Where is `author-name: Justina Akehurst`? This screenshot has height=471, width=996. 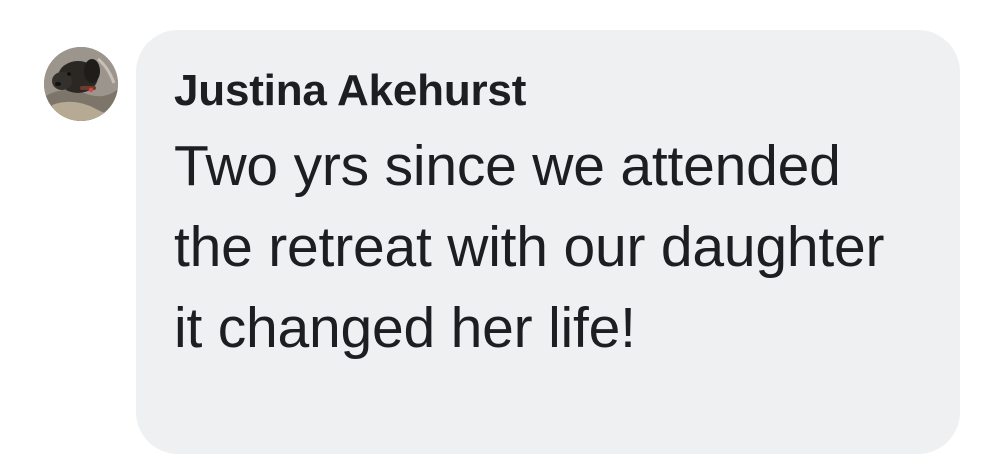 author-name: Justina Akehurst is located at coordinates (549, 91).